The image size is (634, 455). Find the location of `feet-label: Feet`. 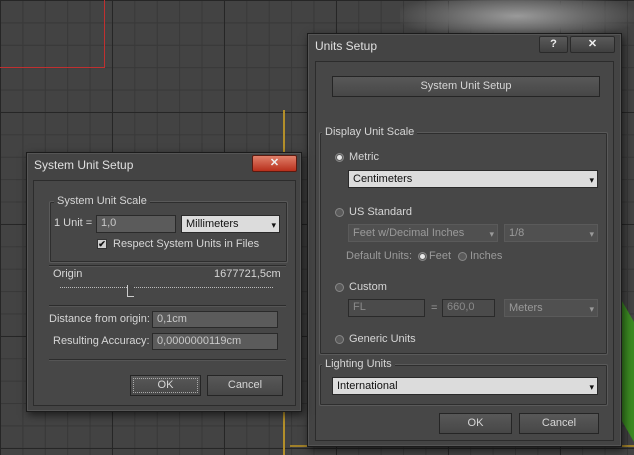

feet-label: Feet is located at coordinates (440, 256).